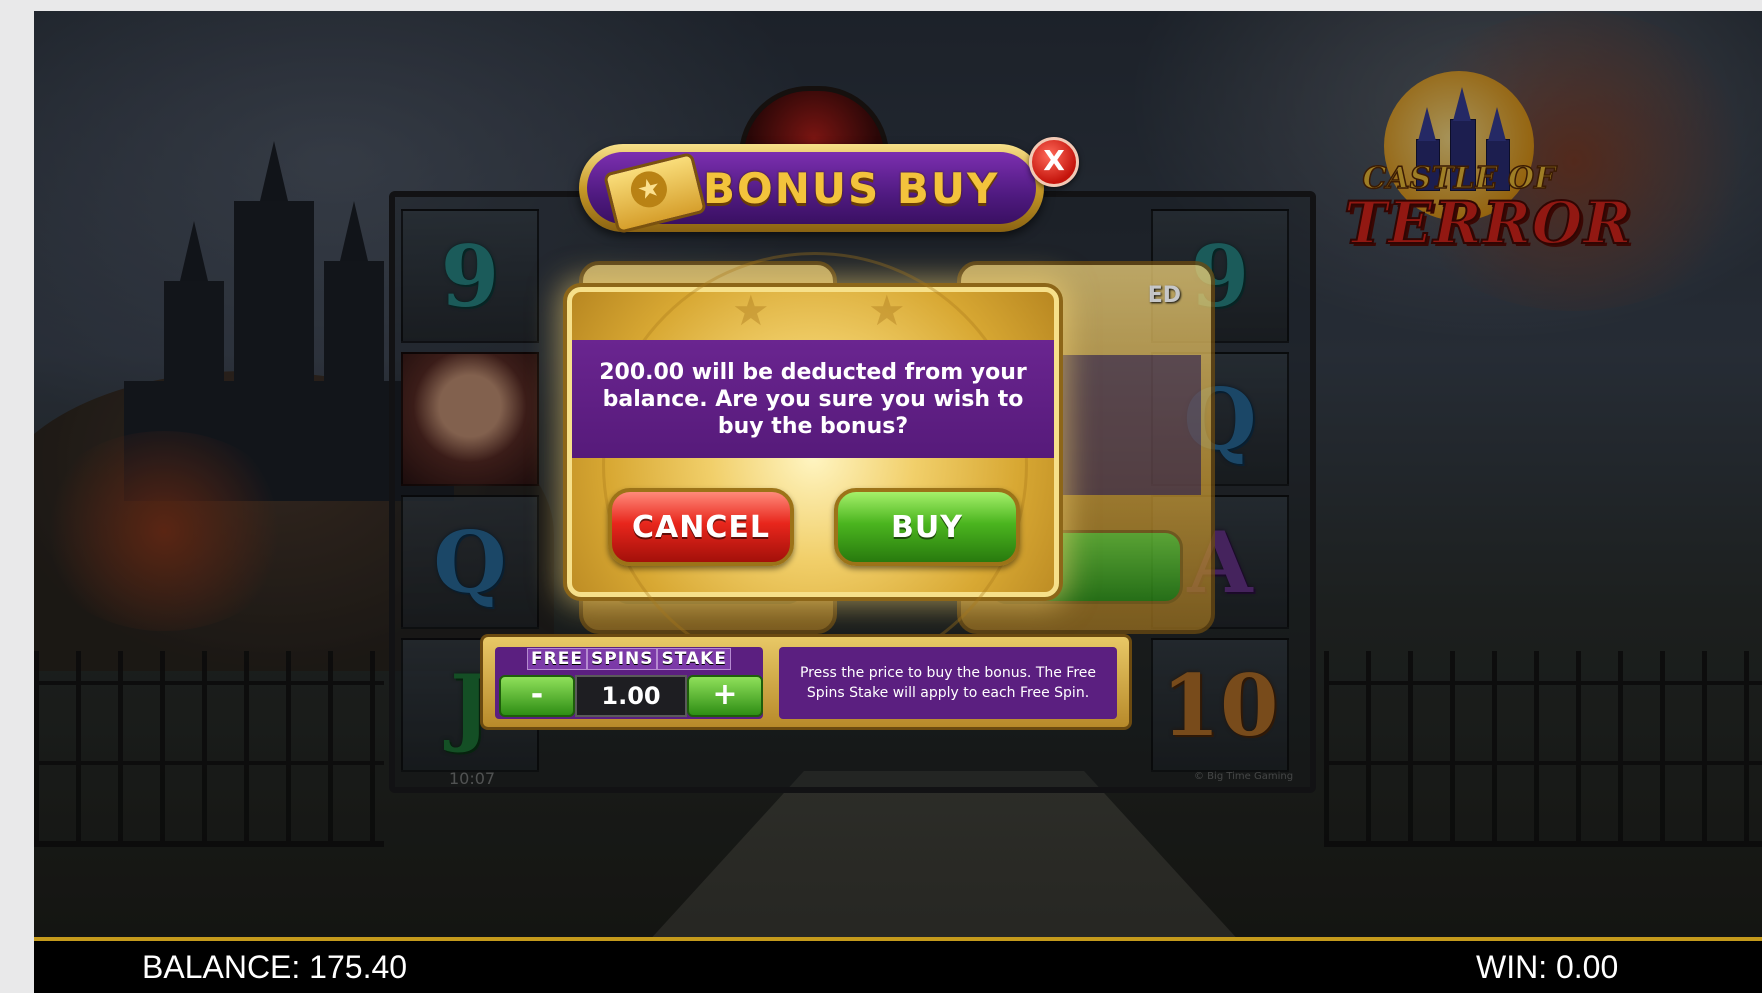 The width and height of the screenshot is (1762, 993). I want to click on buy-button-label: BUY, so click(927, 527).